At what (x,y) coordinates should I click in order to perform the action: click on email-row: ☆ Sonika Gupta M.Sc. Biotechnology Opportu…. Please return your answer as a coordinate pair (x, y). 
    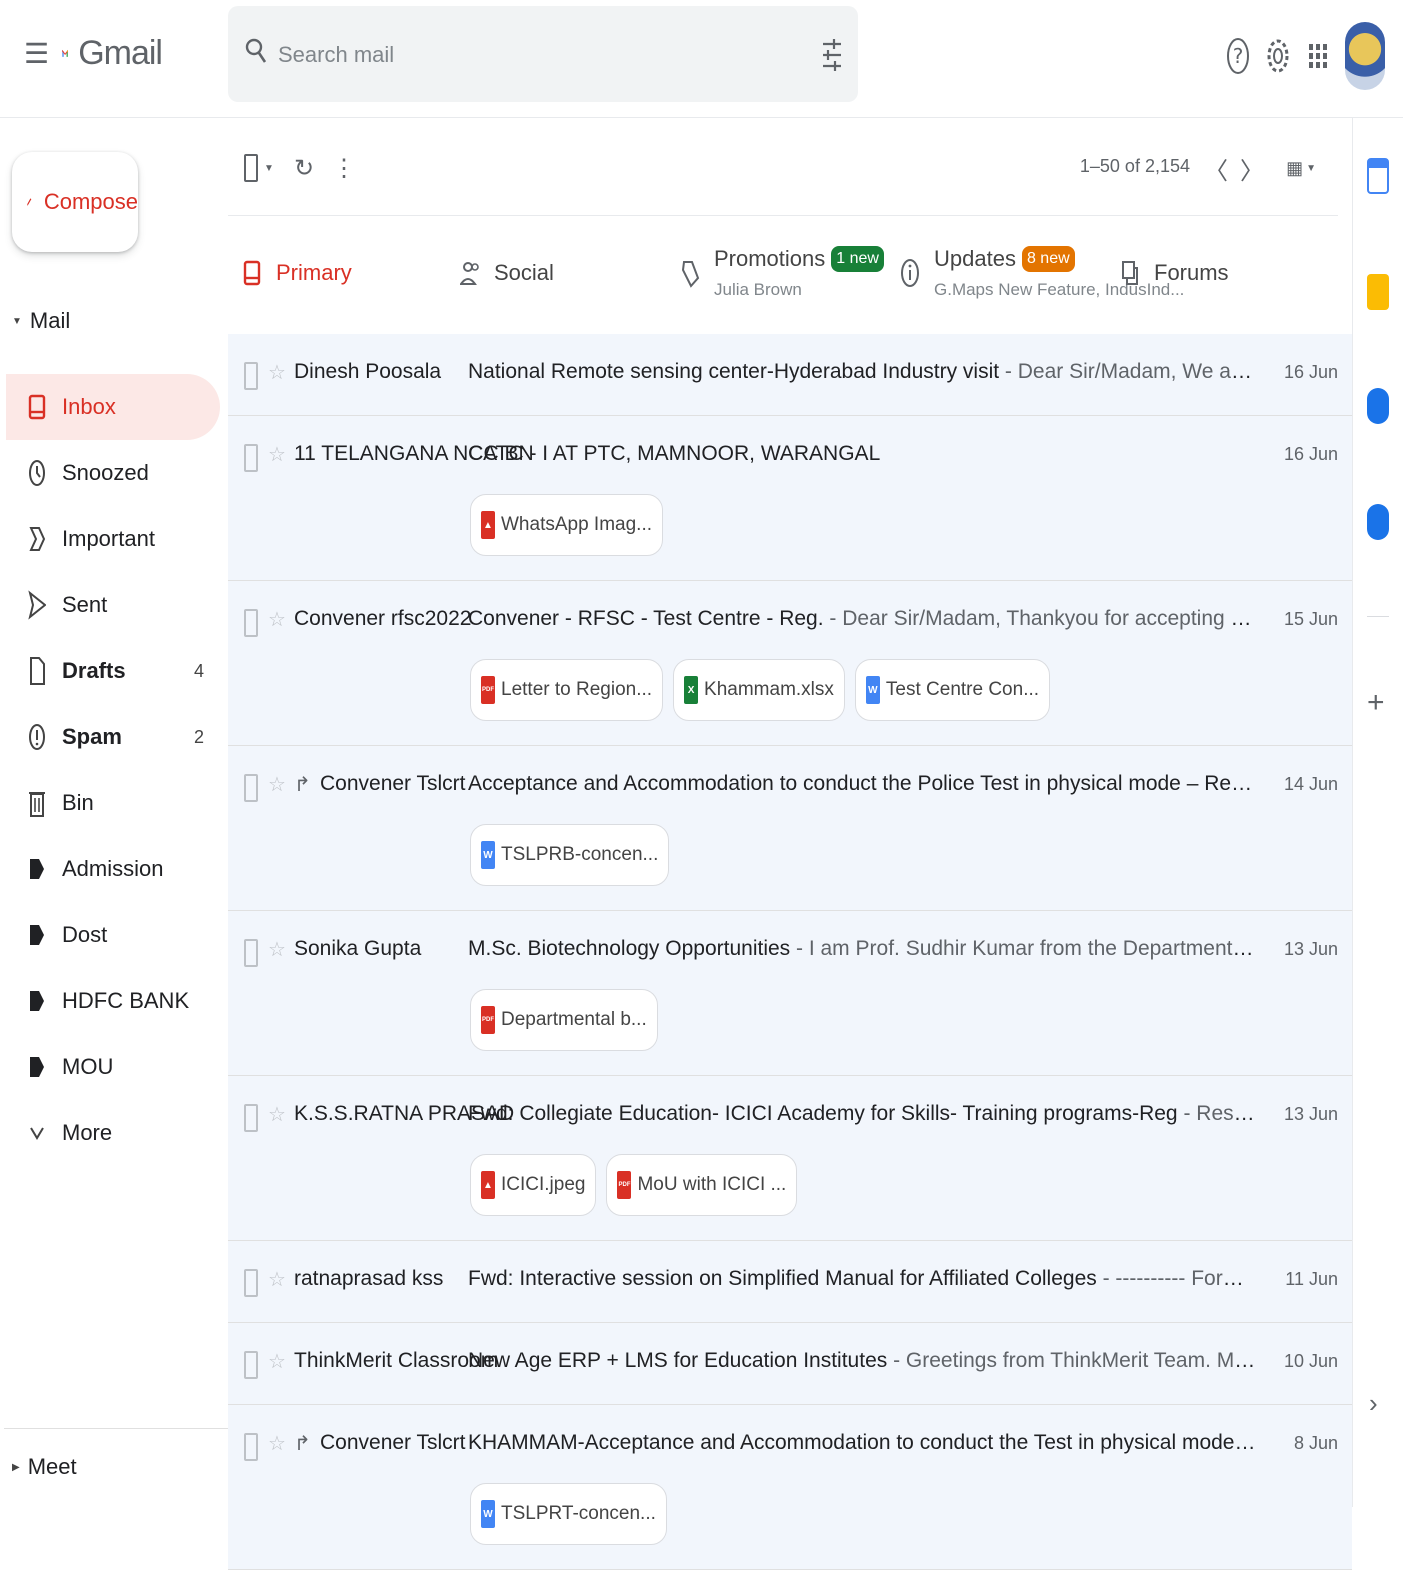
    Looking at the image, I should click on (790, 993).